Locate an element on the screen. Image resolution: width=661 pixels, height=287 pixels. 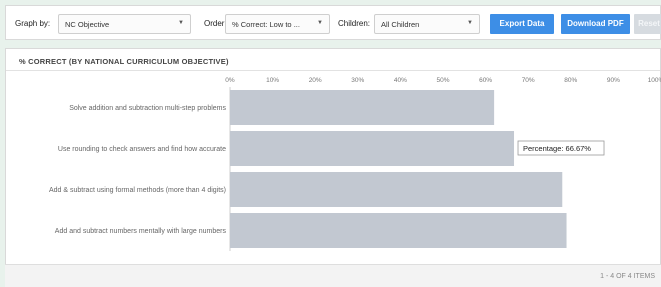
graph-by-select: NC Objective ▼ is located at coordinates (124, 24).